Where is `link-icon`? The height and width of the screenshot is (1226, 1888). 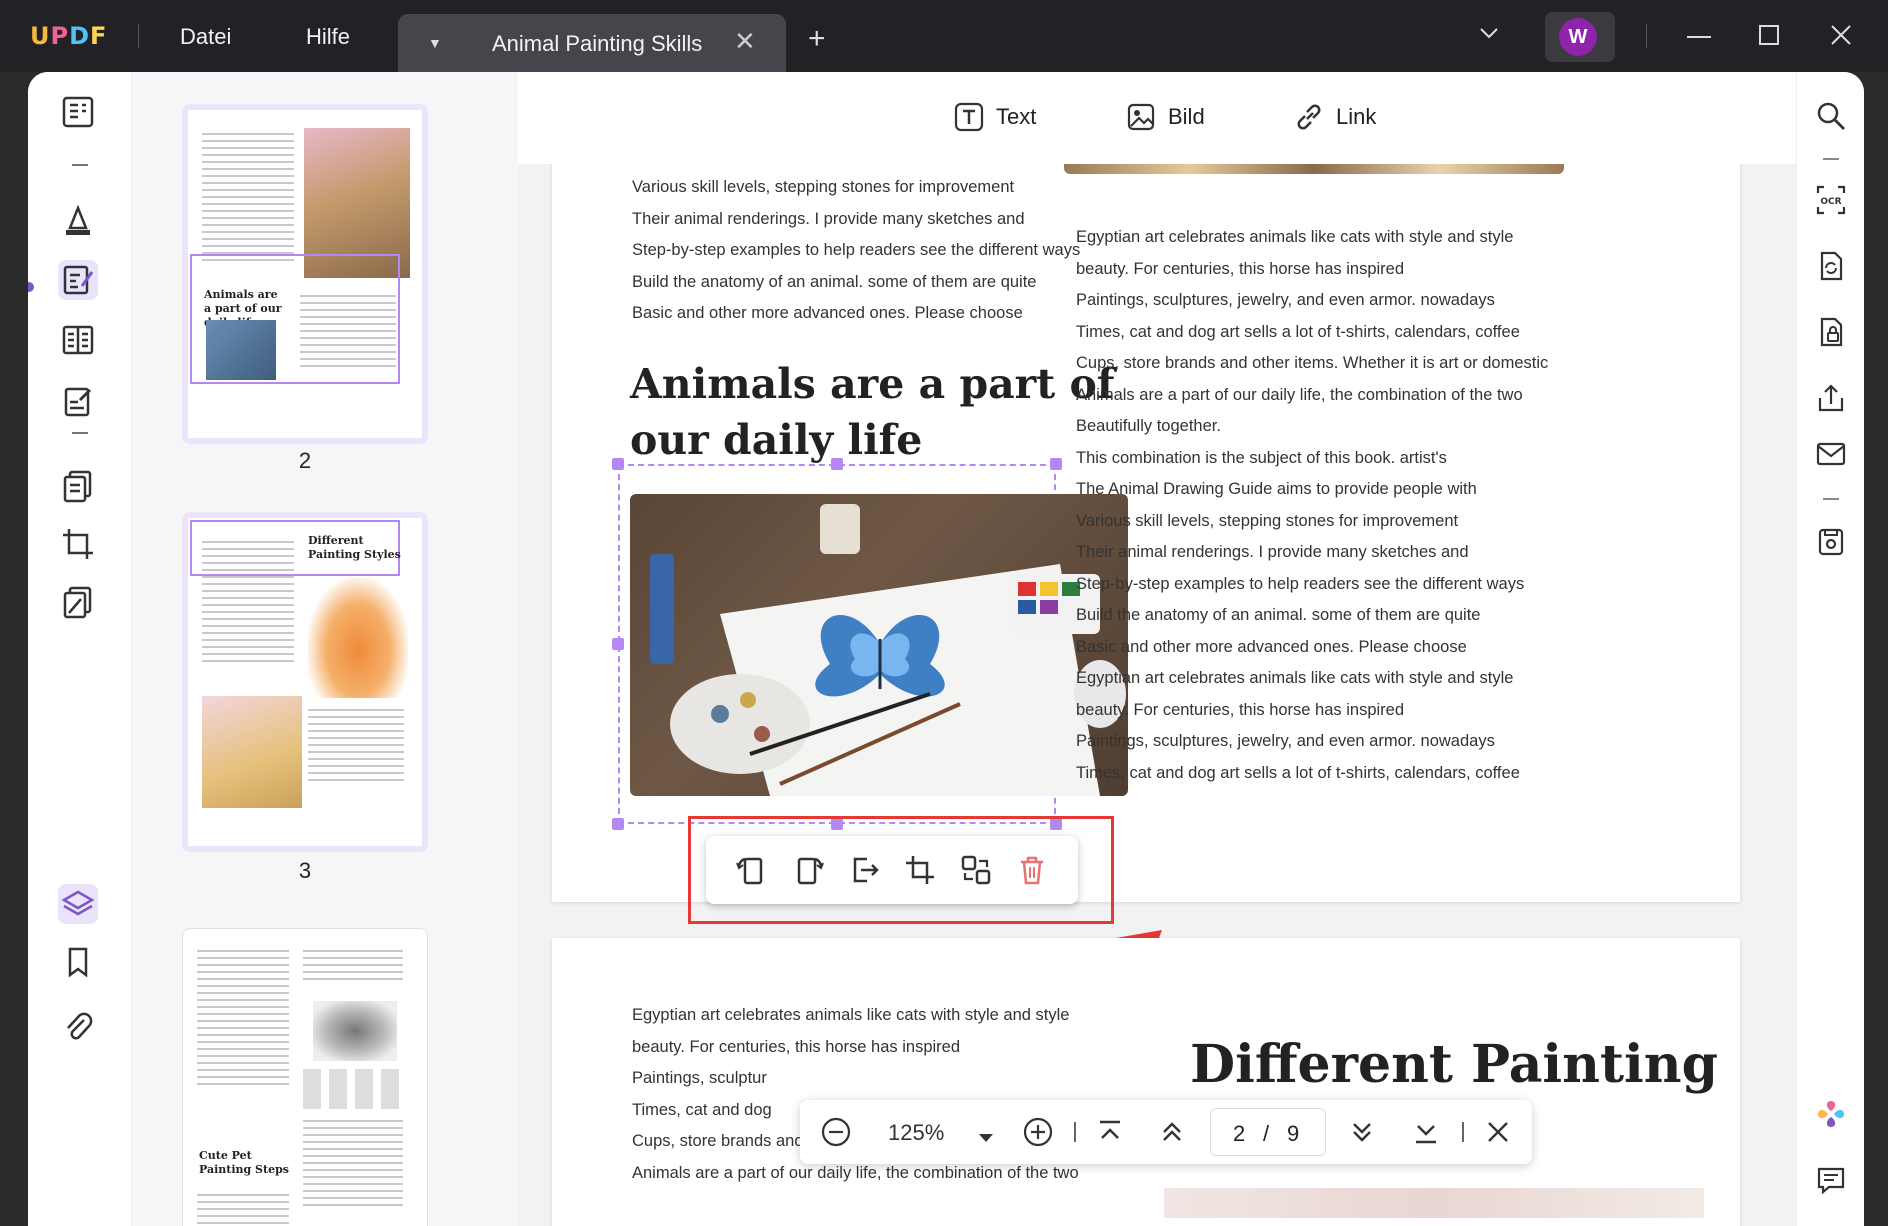 link-icon is located at coordinates (1309, 117).